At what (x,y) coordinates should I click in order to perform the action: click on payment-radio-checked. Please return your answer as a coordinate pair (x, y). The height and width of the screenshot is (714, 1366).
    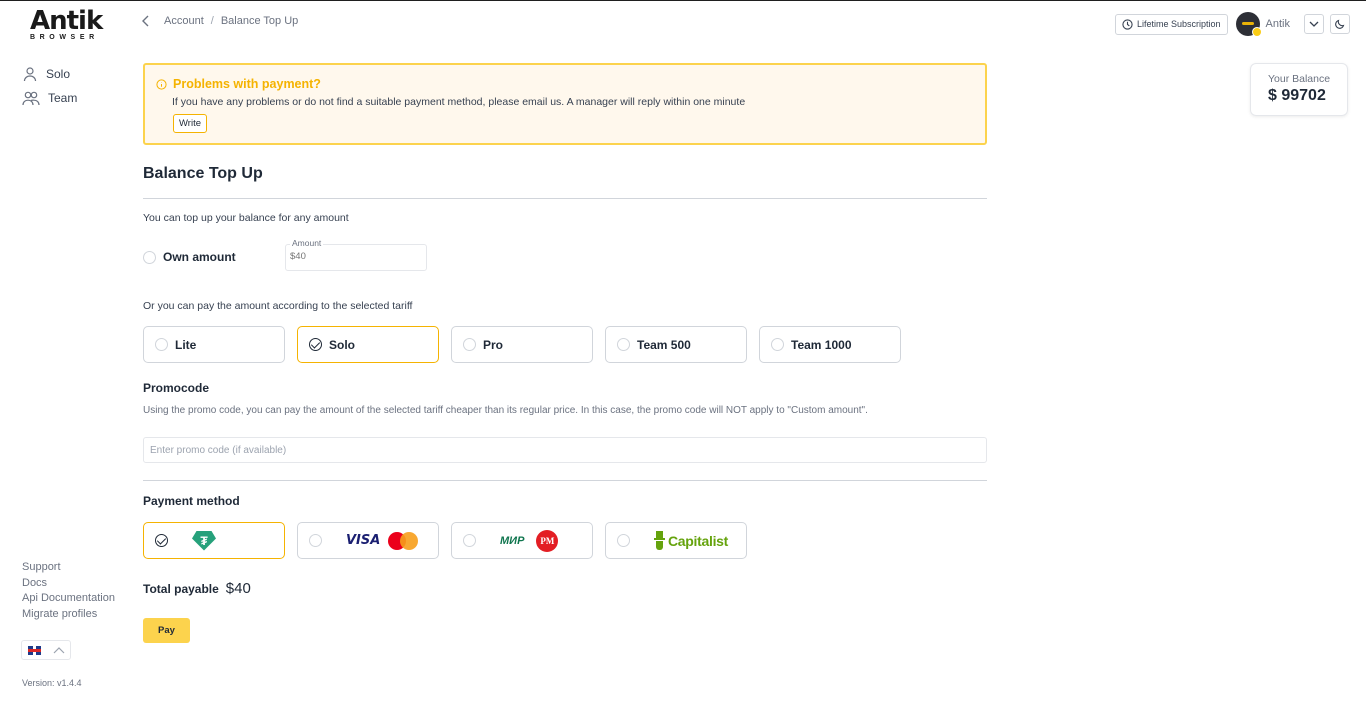
    Looking at the image, I should click on (161, 540).